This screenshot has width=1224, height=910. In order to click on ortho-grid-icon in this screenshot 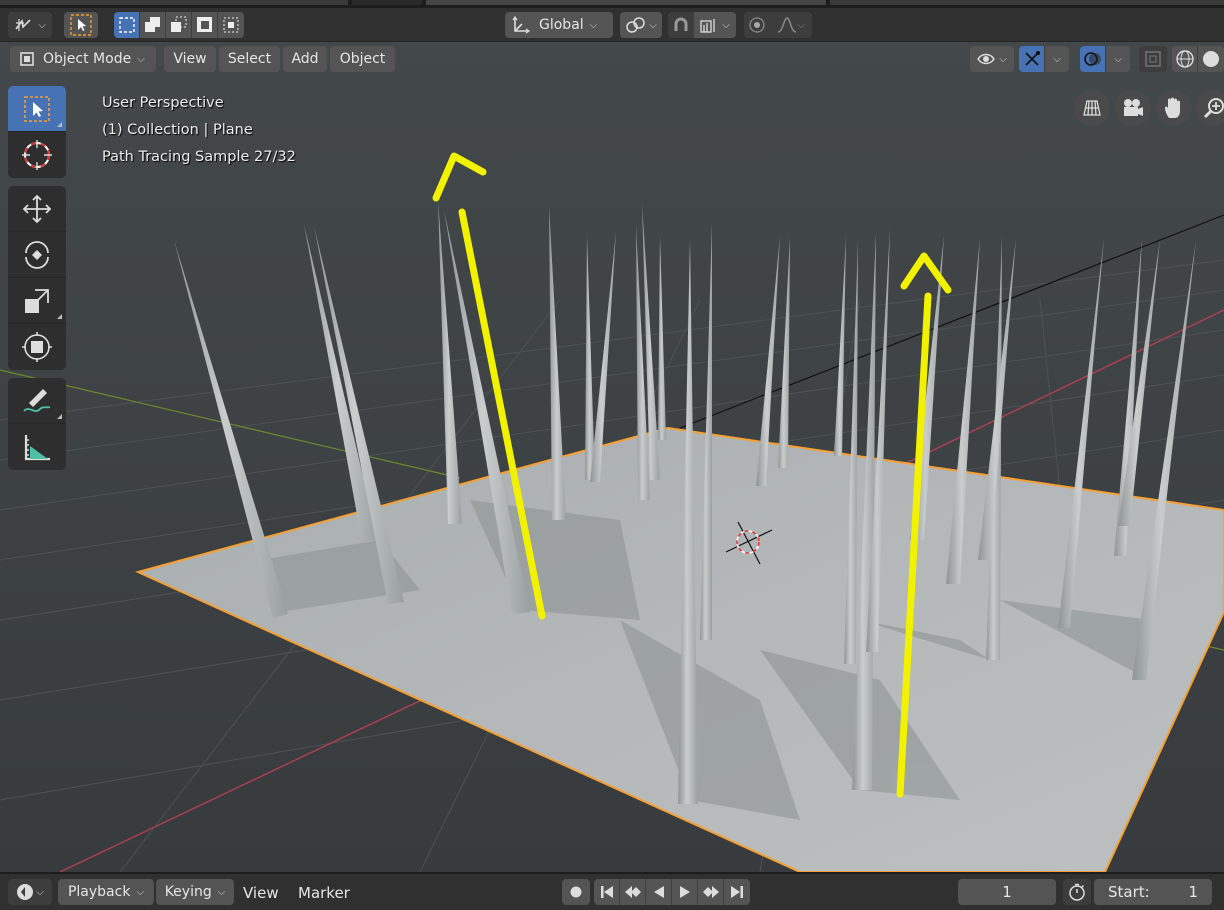, I will do `click(1092, 108)`.